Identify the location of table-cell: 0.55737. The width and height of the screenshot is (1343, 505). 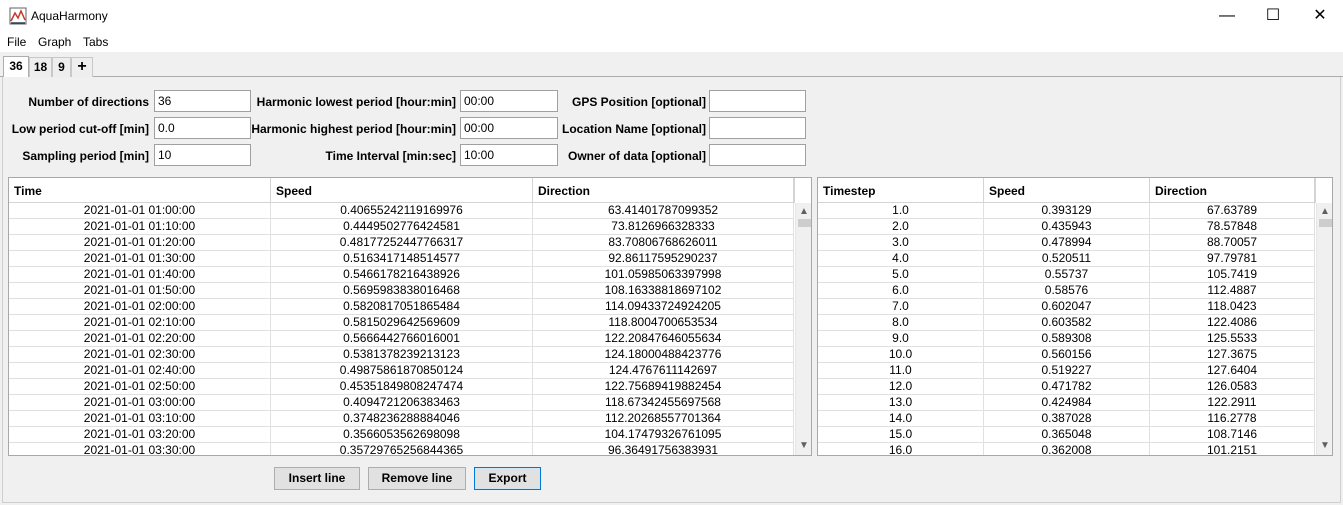
(1067, 274).